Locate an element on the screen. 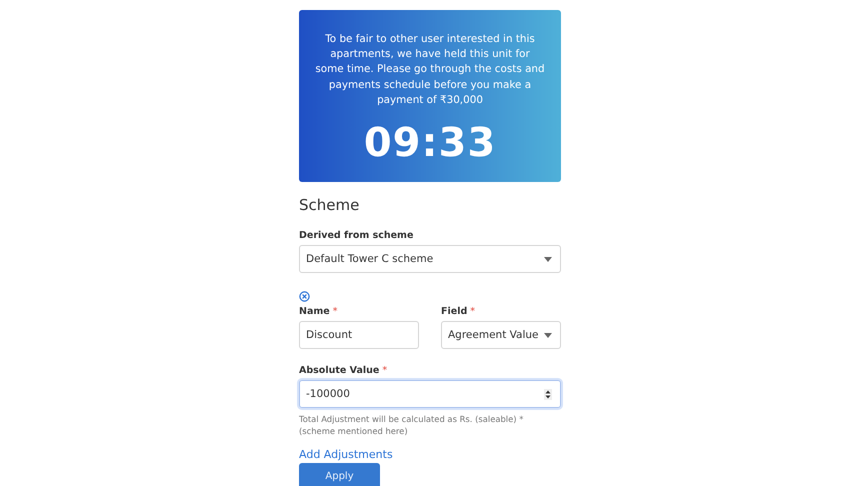 The image size is (860, 486). scheme-dropdown: Default Tower C scheme is located at coordinates (430, 259).